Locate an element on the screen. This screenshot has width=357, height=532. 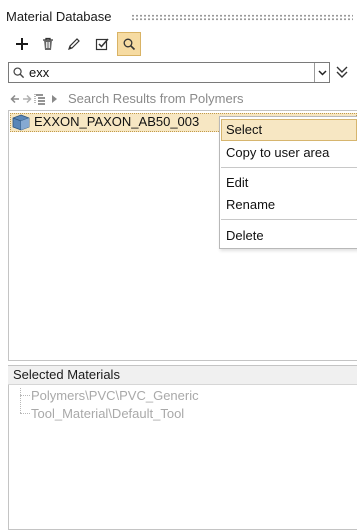
checklist-icon is located at coordinates (102, 44).